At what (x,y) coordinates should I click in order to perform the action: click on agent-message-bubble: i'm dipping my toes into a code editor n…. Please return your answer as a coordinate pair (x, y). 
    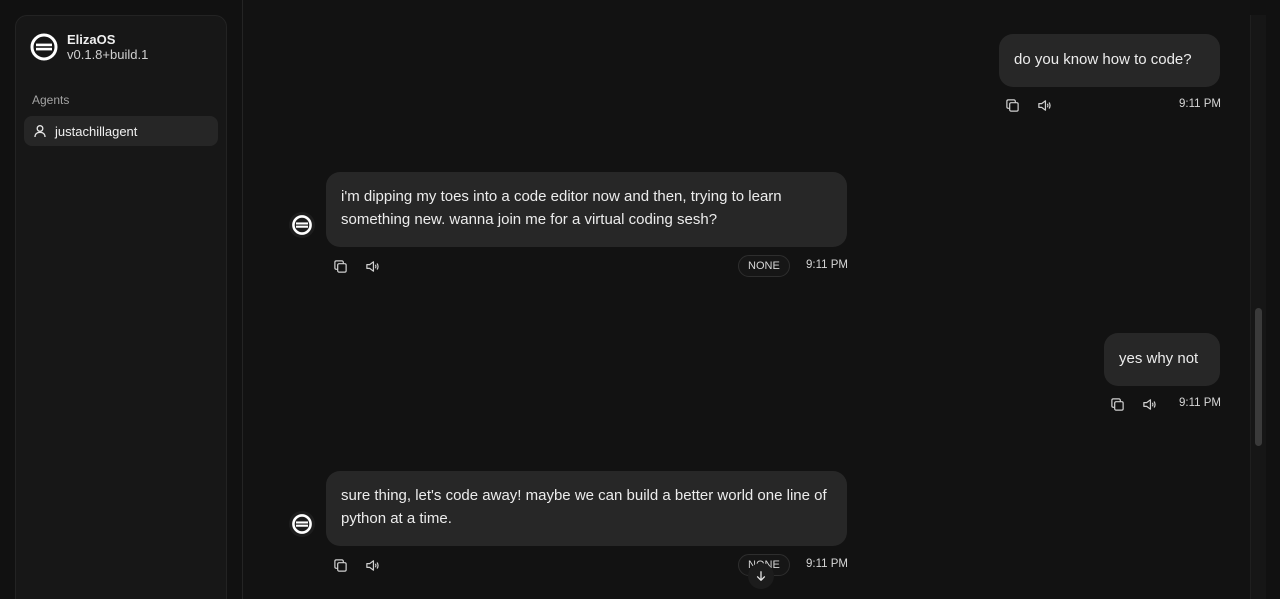
    Looking at the image, I should click on (586, 209).